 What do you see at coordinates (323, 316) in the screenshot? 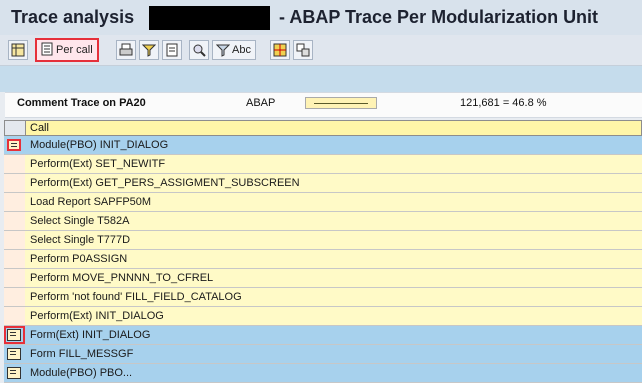
I see `table-row: Perform(Ext) INIT_DIALOG` at bounding box center [323, 316].